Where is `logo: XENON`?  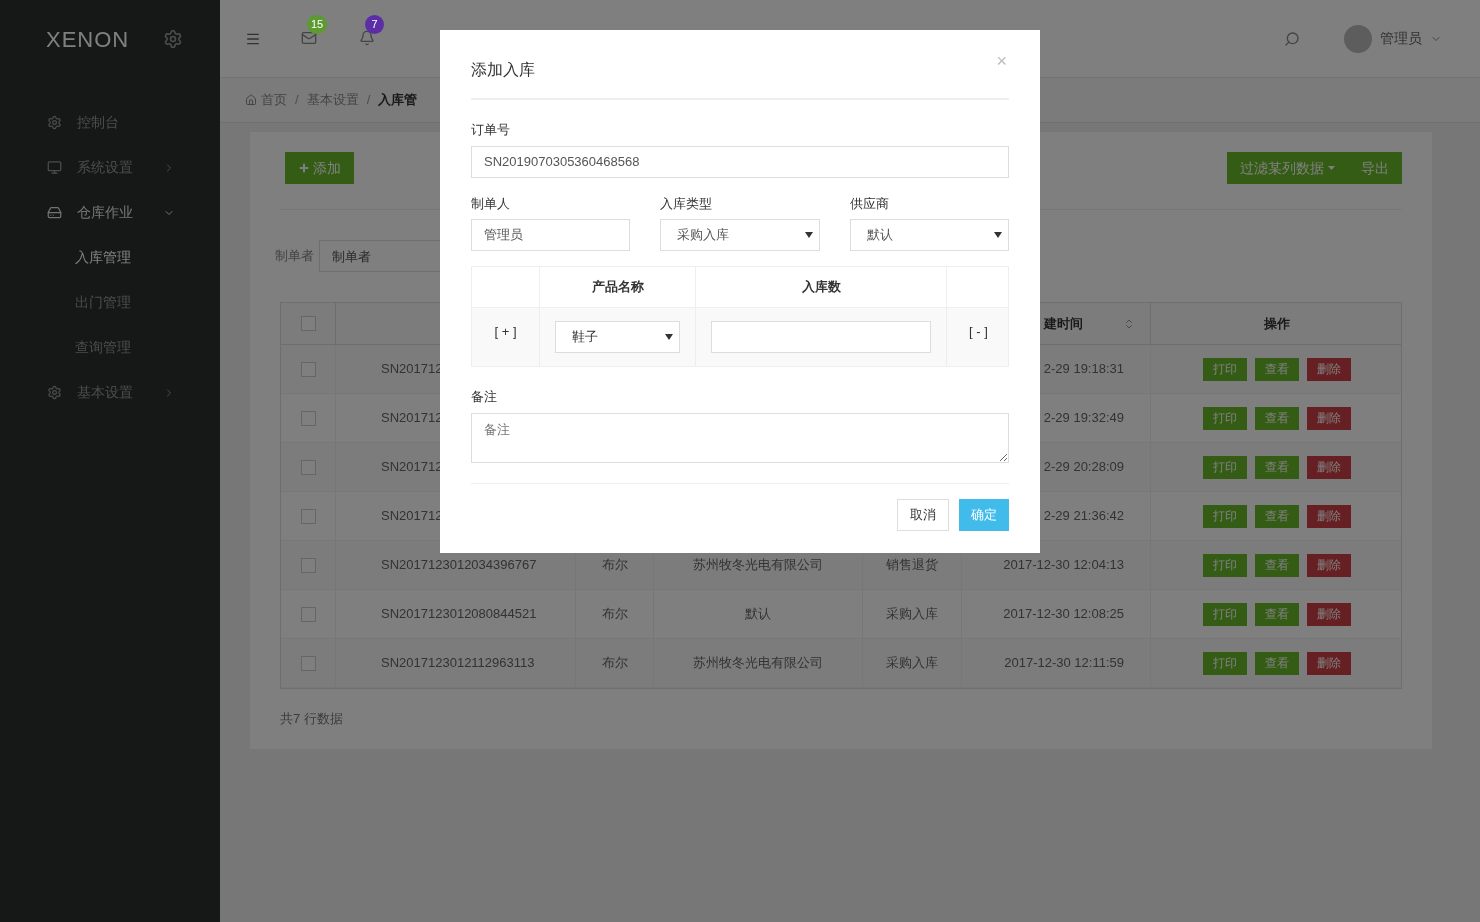
logo: XENON is located at coordinates (88, 39).